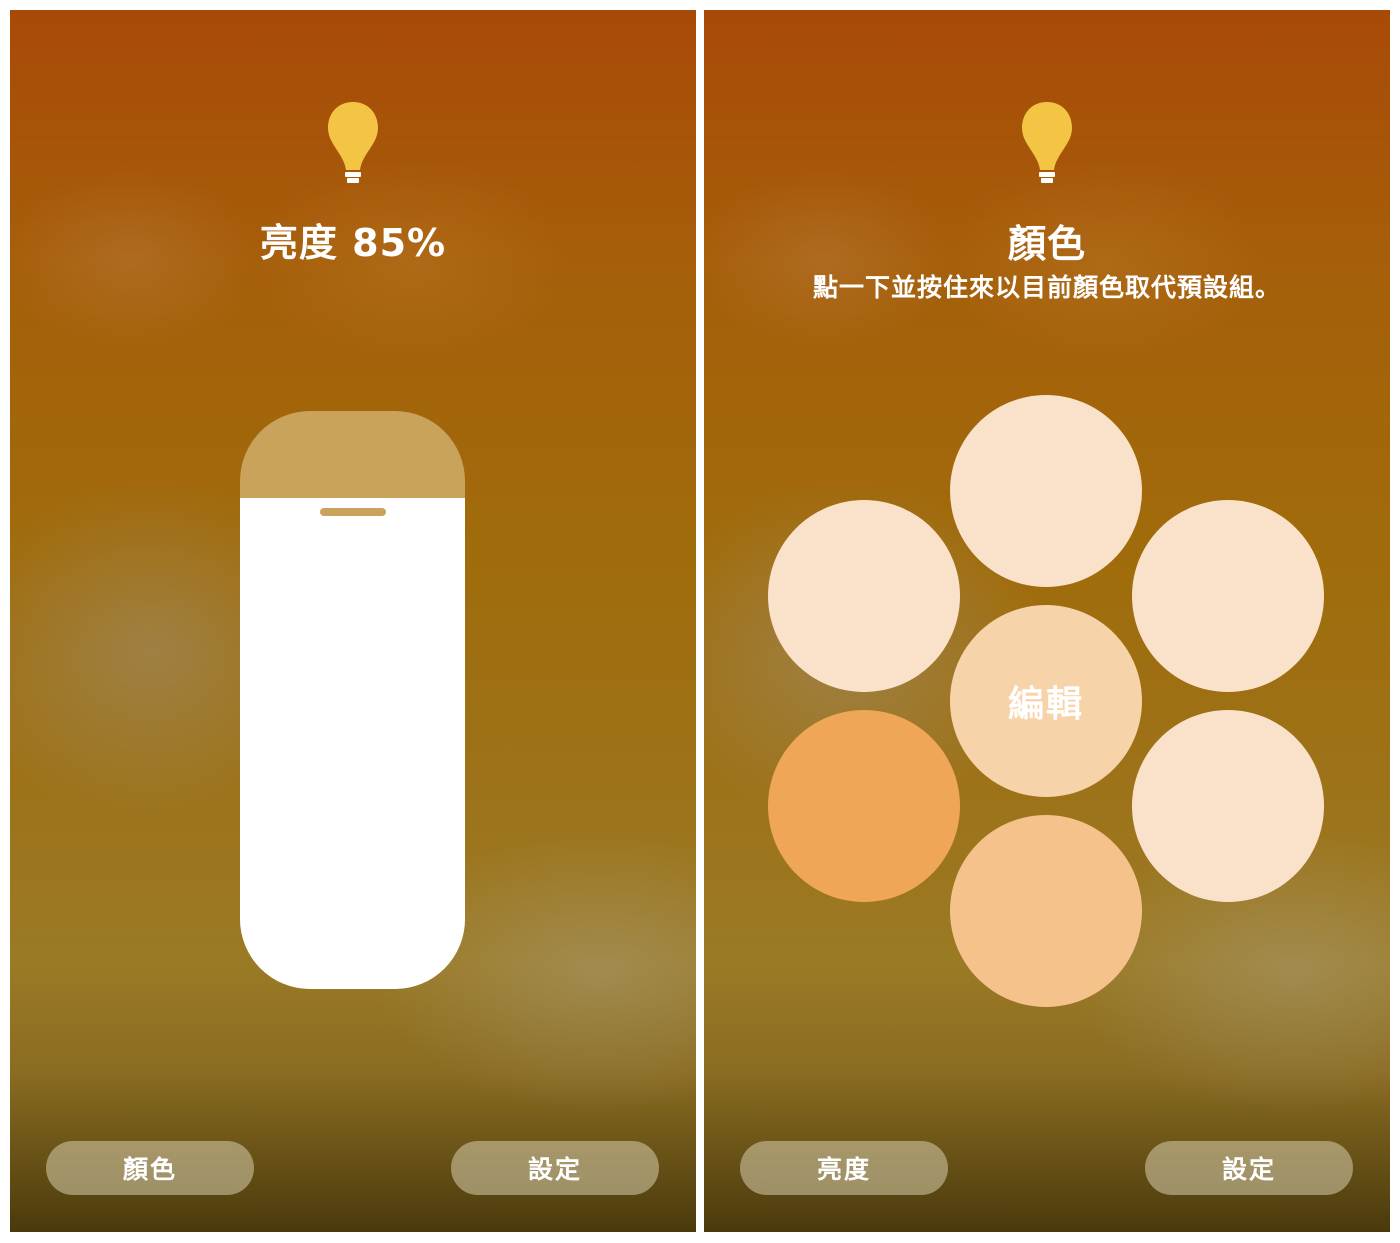 This screenshot has height=1243, width=1400. I want to click on color-swatch-upper-left, so click(864, 596).